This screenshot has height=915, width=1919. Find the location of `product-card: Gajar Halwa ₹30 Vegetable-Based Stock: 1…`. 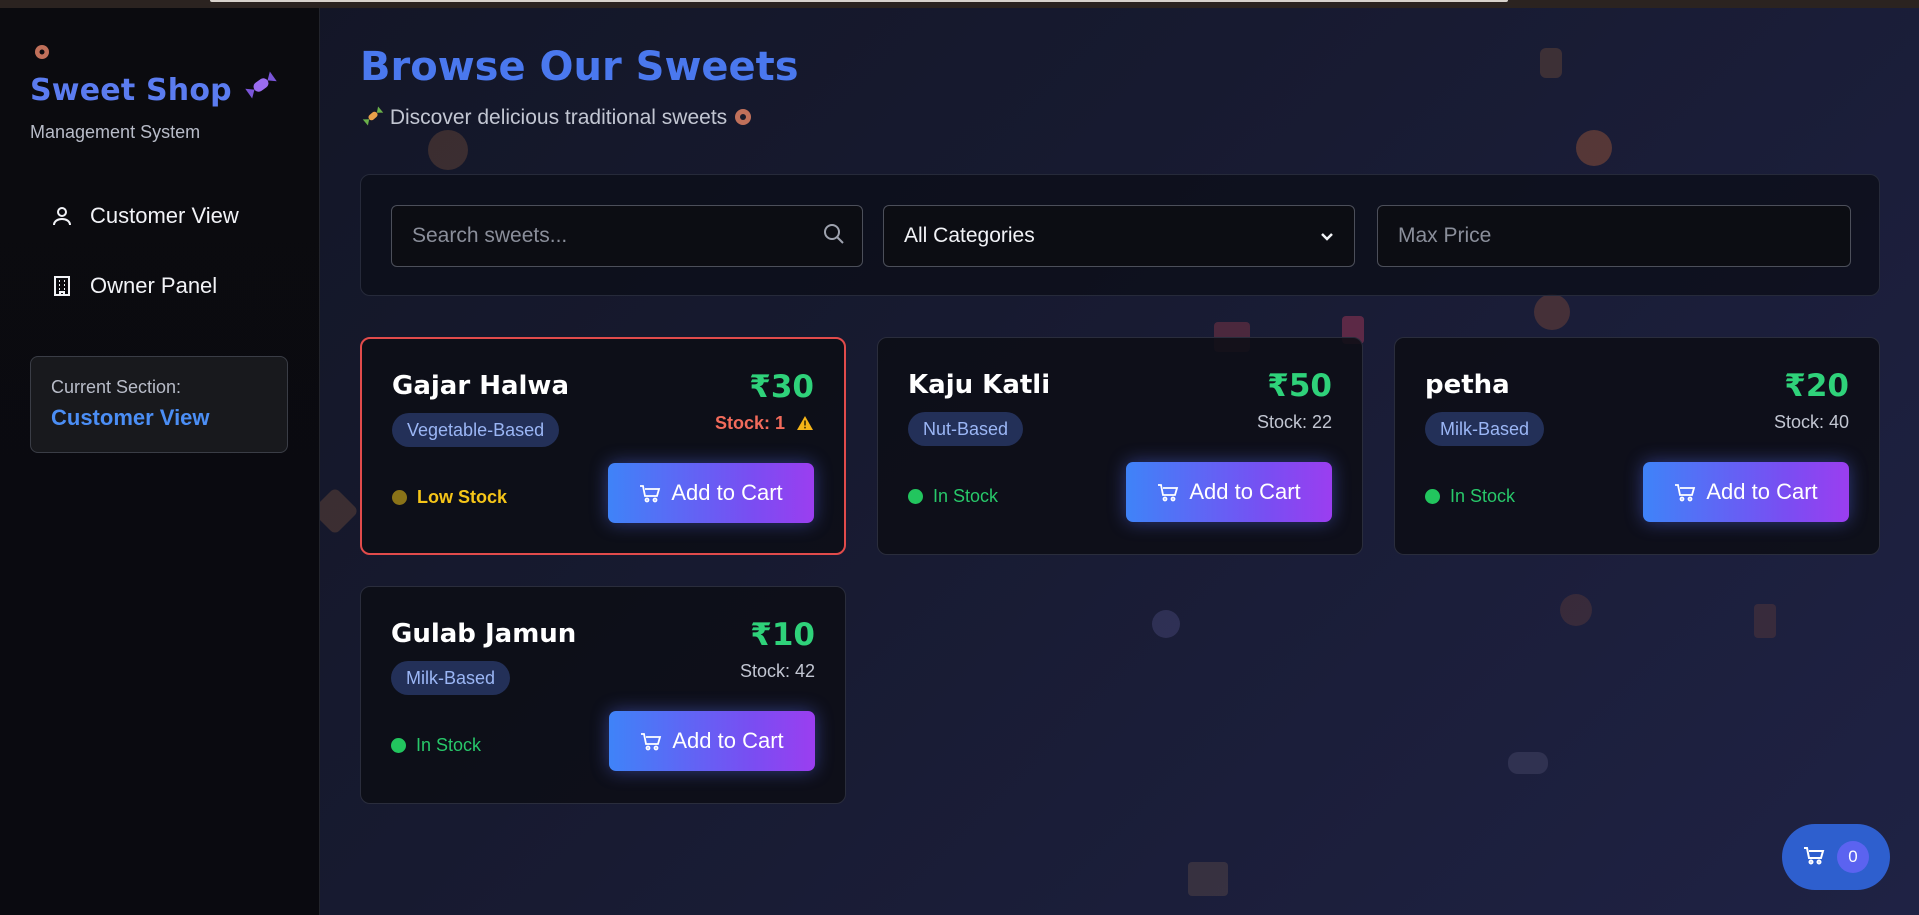

product-card: Gajar Halwa ₹30 Vegetable-Based Stock: 1… is located at coordinates (603, 446).